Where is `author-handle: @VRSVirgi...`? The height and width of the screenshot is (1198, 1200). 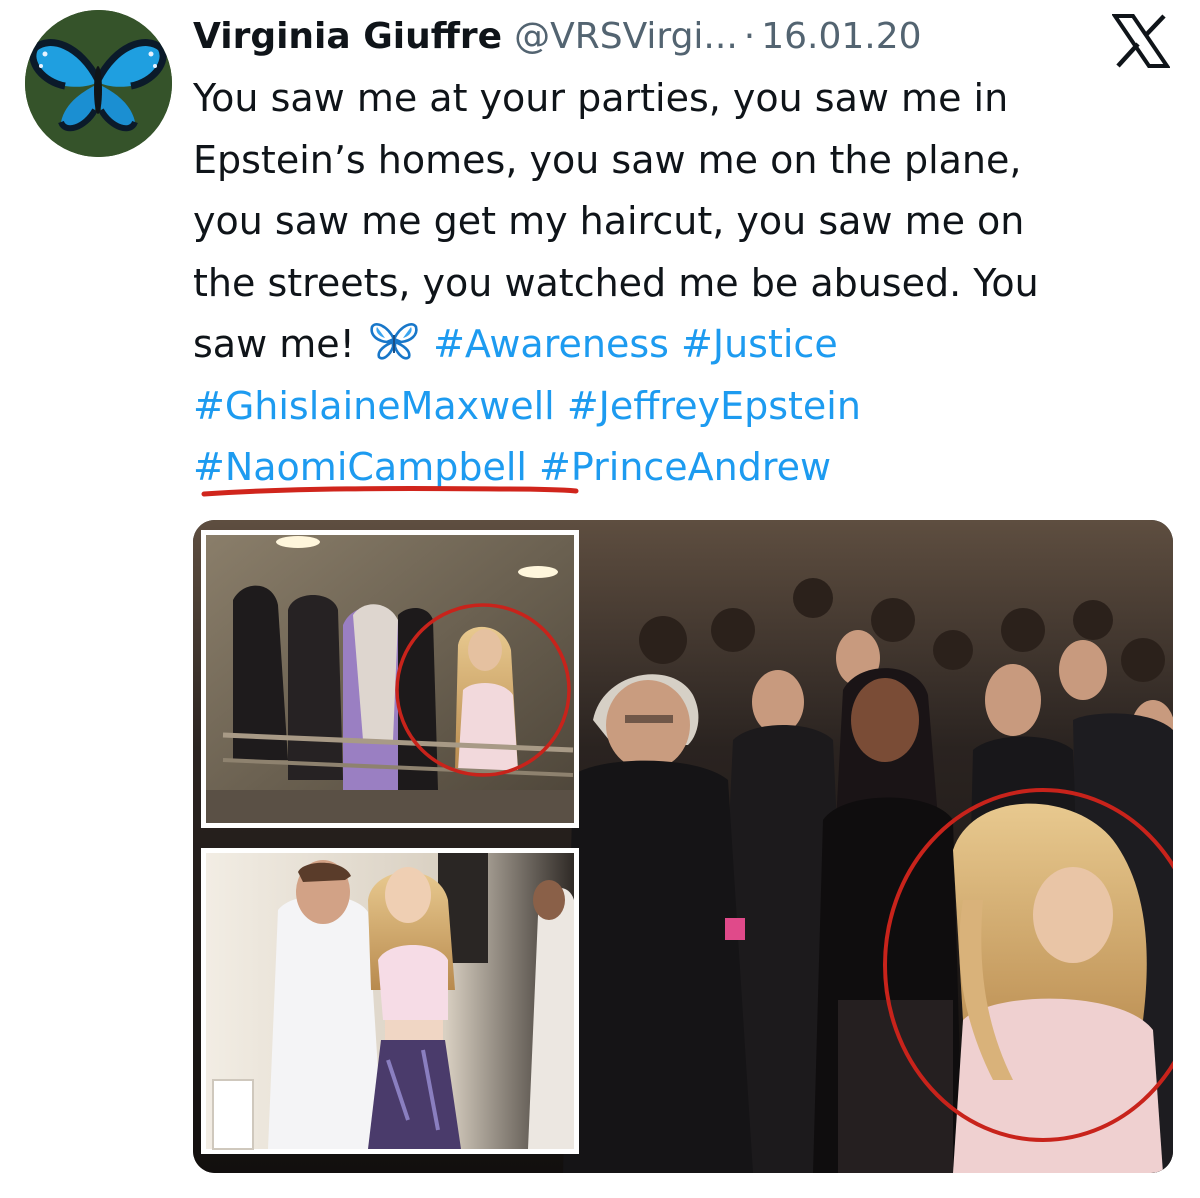
author-handle: @VRSVirgi... is located at coordinates (626, 36).